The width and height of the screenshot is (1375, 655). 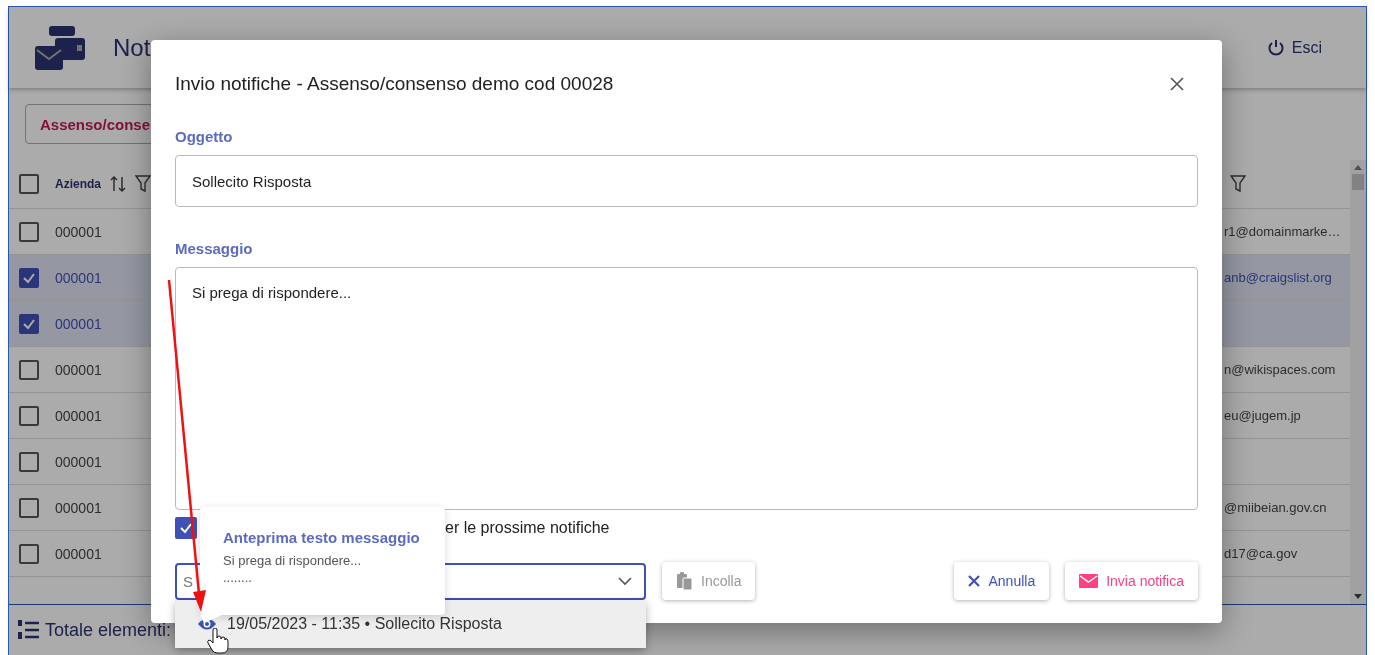 What do you see at coordinates (527, 528) in the screenshot?
I see `checkbox-label: er le prossime notifiche` at bounding box center [527, 528].